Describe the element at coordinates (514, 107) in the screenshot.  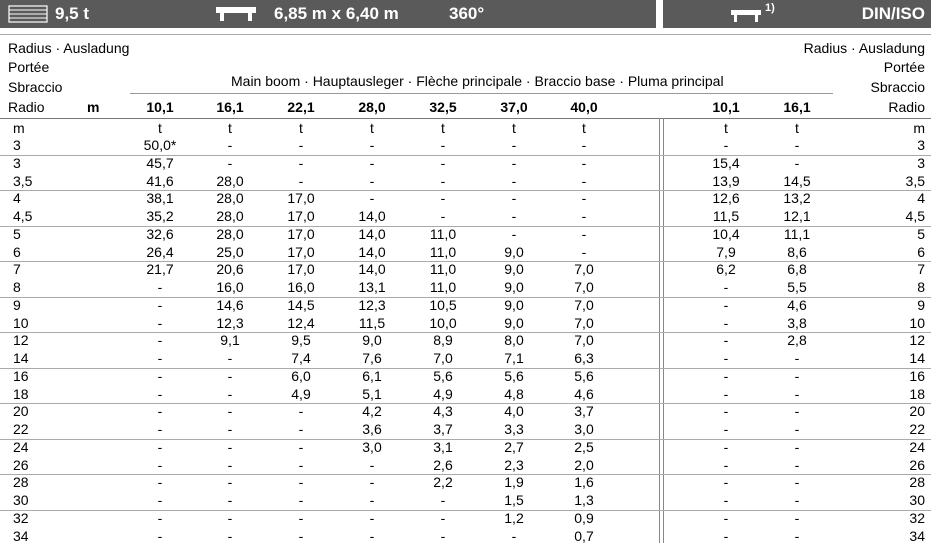
I see `boom-length-header: 37,0` at that location.